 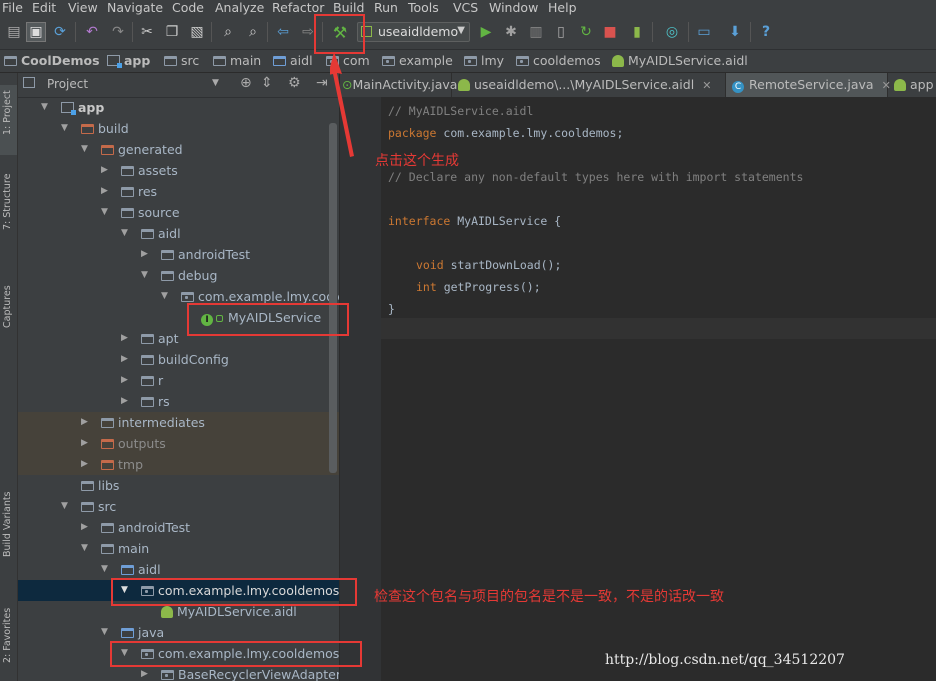 I want to click on crumb-app: app, so click(x=128, y=61).